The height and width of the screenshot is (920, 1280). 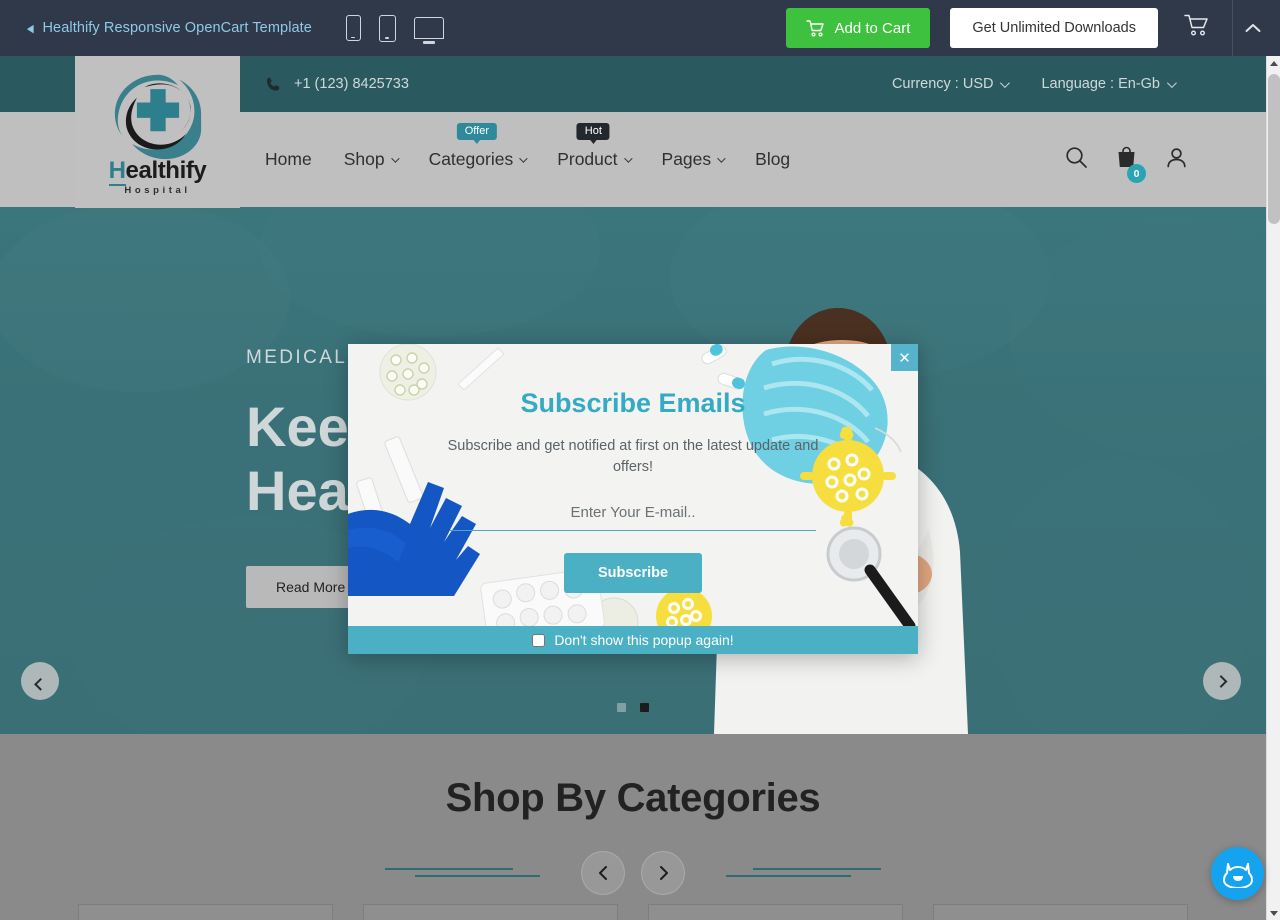 What do you see at coordinates (1054, 28) in the screenshot?
I see `get-unlimited-downloads-button: Get Unlimited Downloads` at bounding box center [1054, 28].